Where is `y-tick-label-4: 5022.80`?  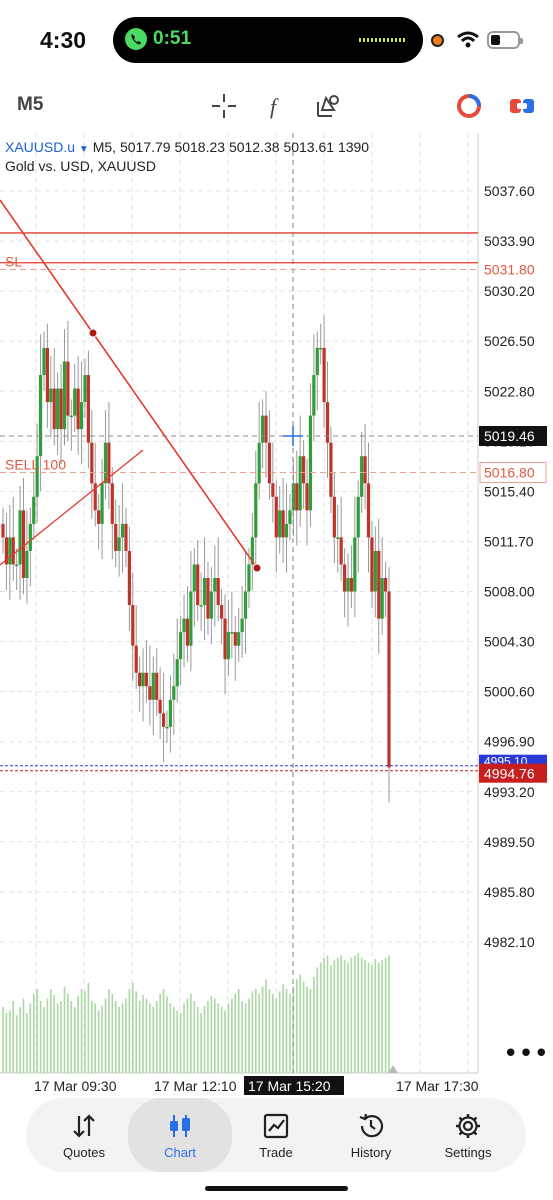 y-tick-label-4: 5022.80 is located at coordinates (509, 391).